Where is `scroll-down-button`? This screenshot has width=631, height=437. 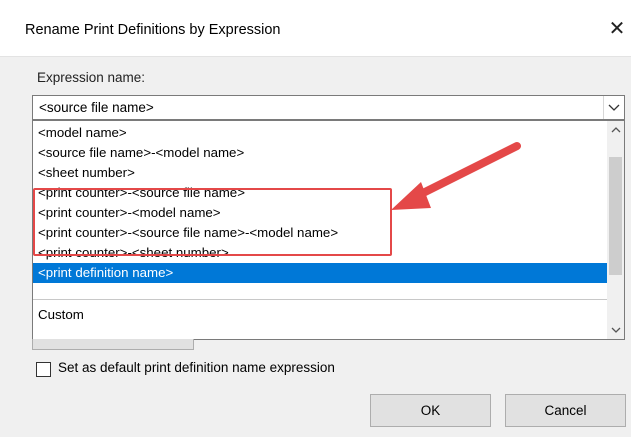
scroll-down-button is located at coordinates (615, 330).